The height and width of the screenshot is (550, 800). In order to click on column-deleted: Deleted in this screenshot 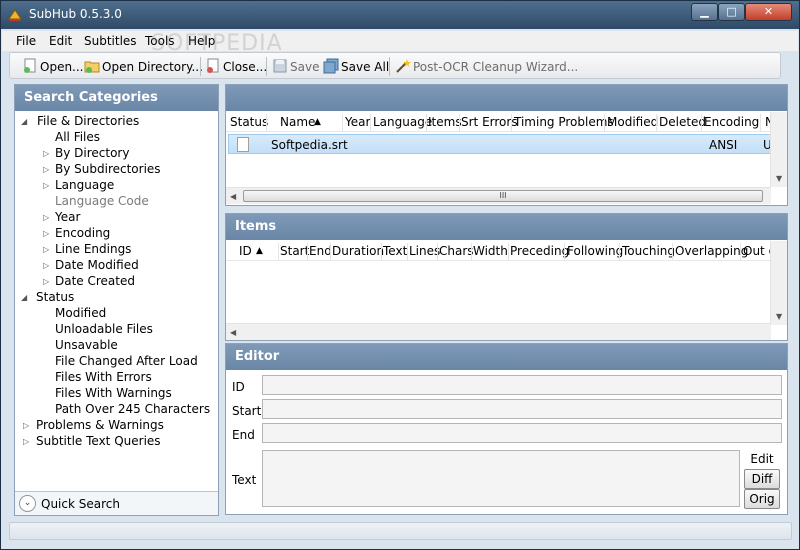, I will do `click(682, 122)`.